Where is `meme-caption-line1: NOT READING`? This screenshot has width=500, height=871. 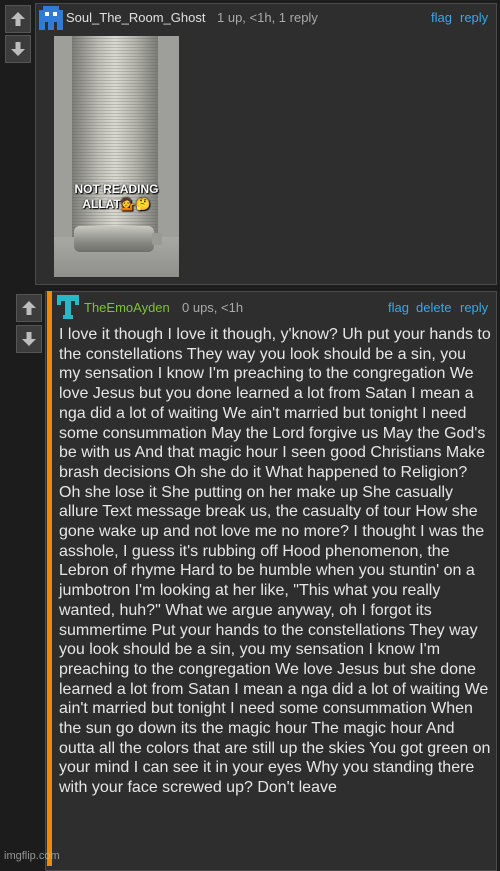 meme-caption-line1: NOT READING is located at coordinates (116, 189).